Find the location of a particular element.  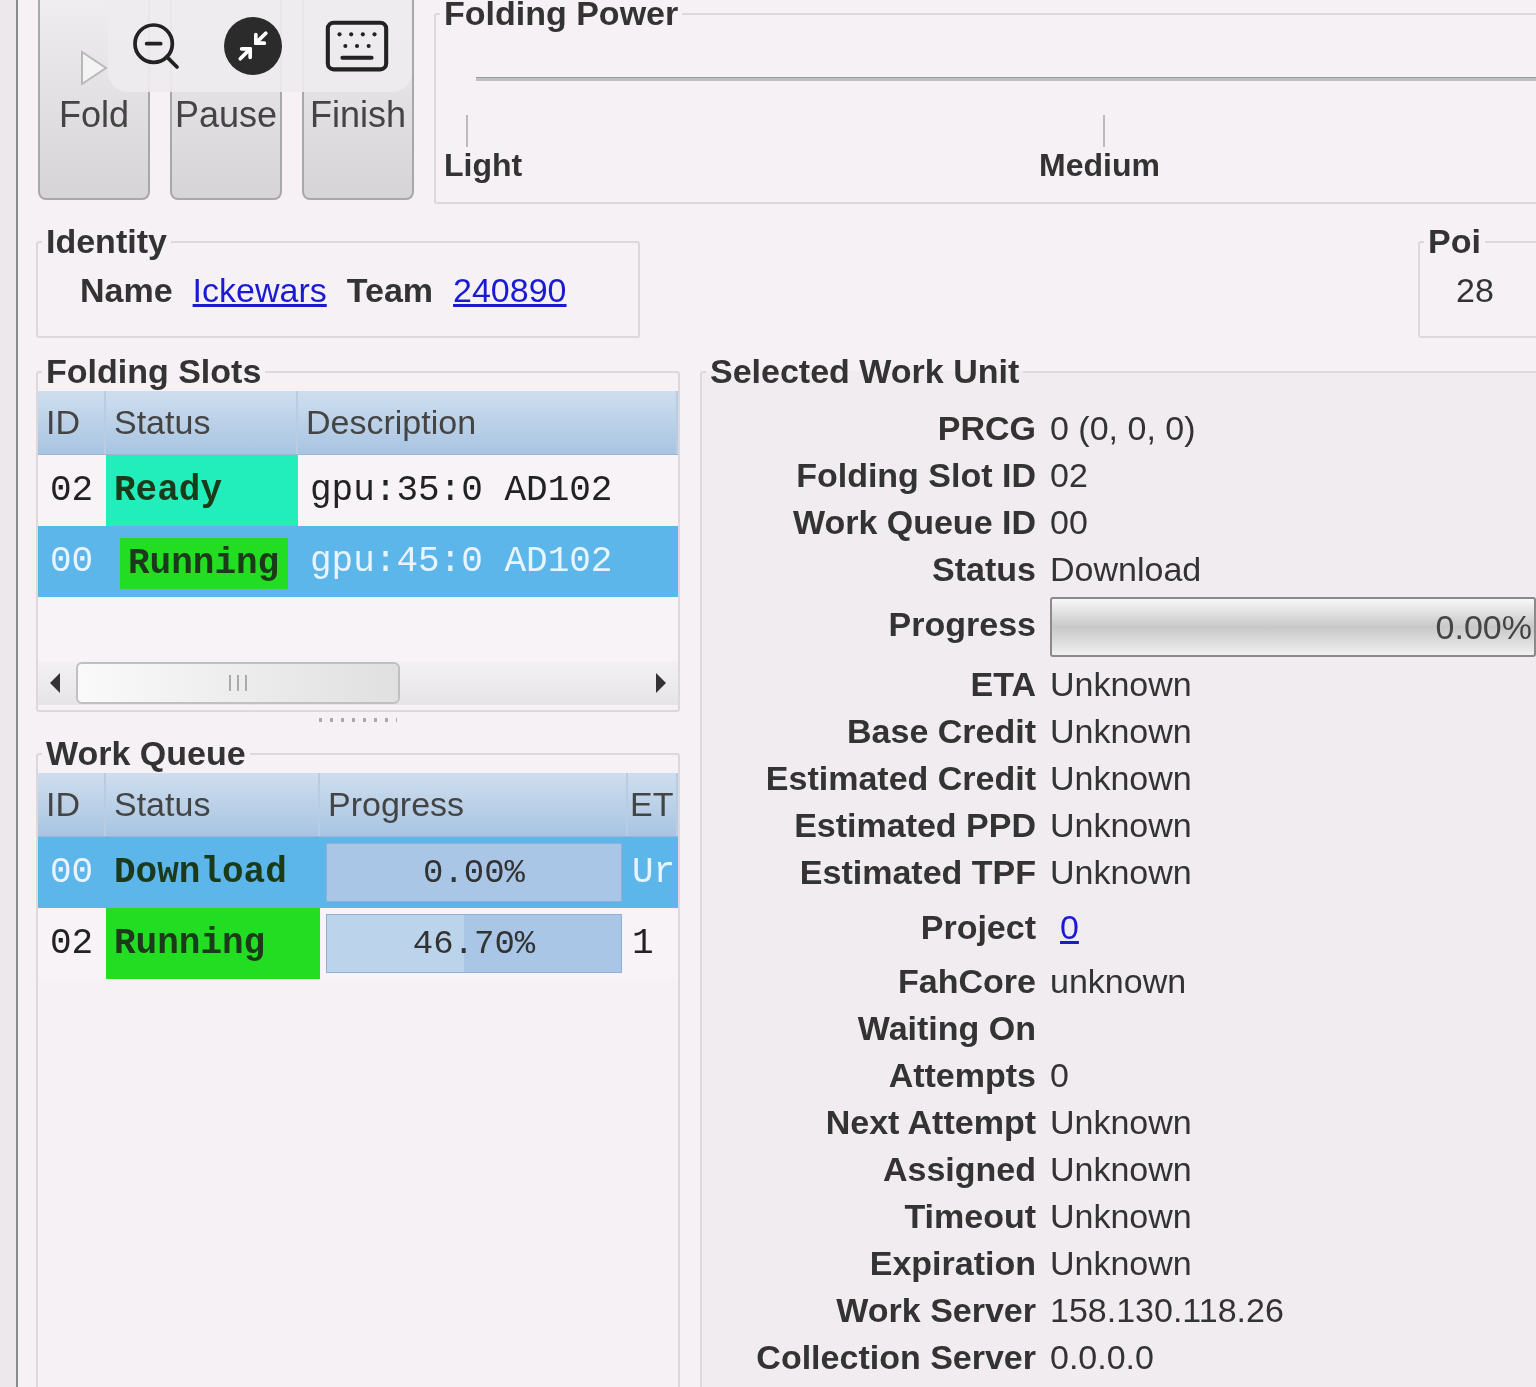

team-label: Team is located at coordinates (390, 290).